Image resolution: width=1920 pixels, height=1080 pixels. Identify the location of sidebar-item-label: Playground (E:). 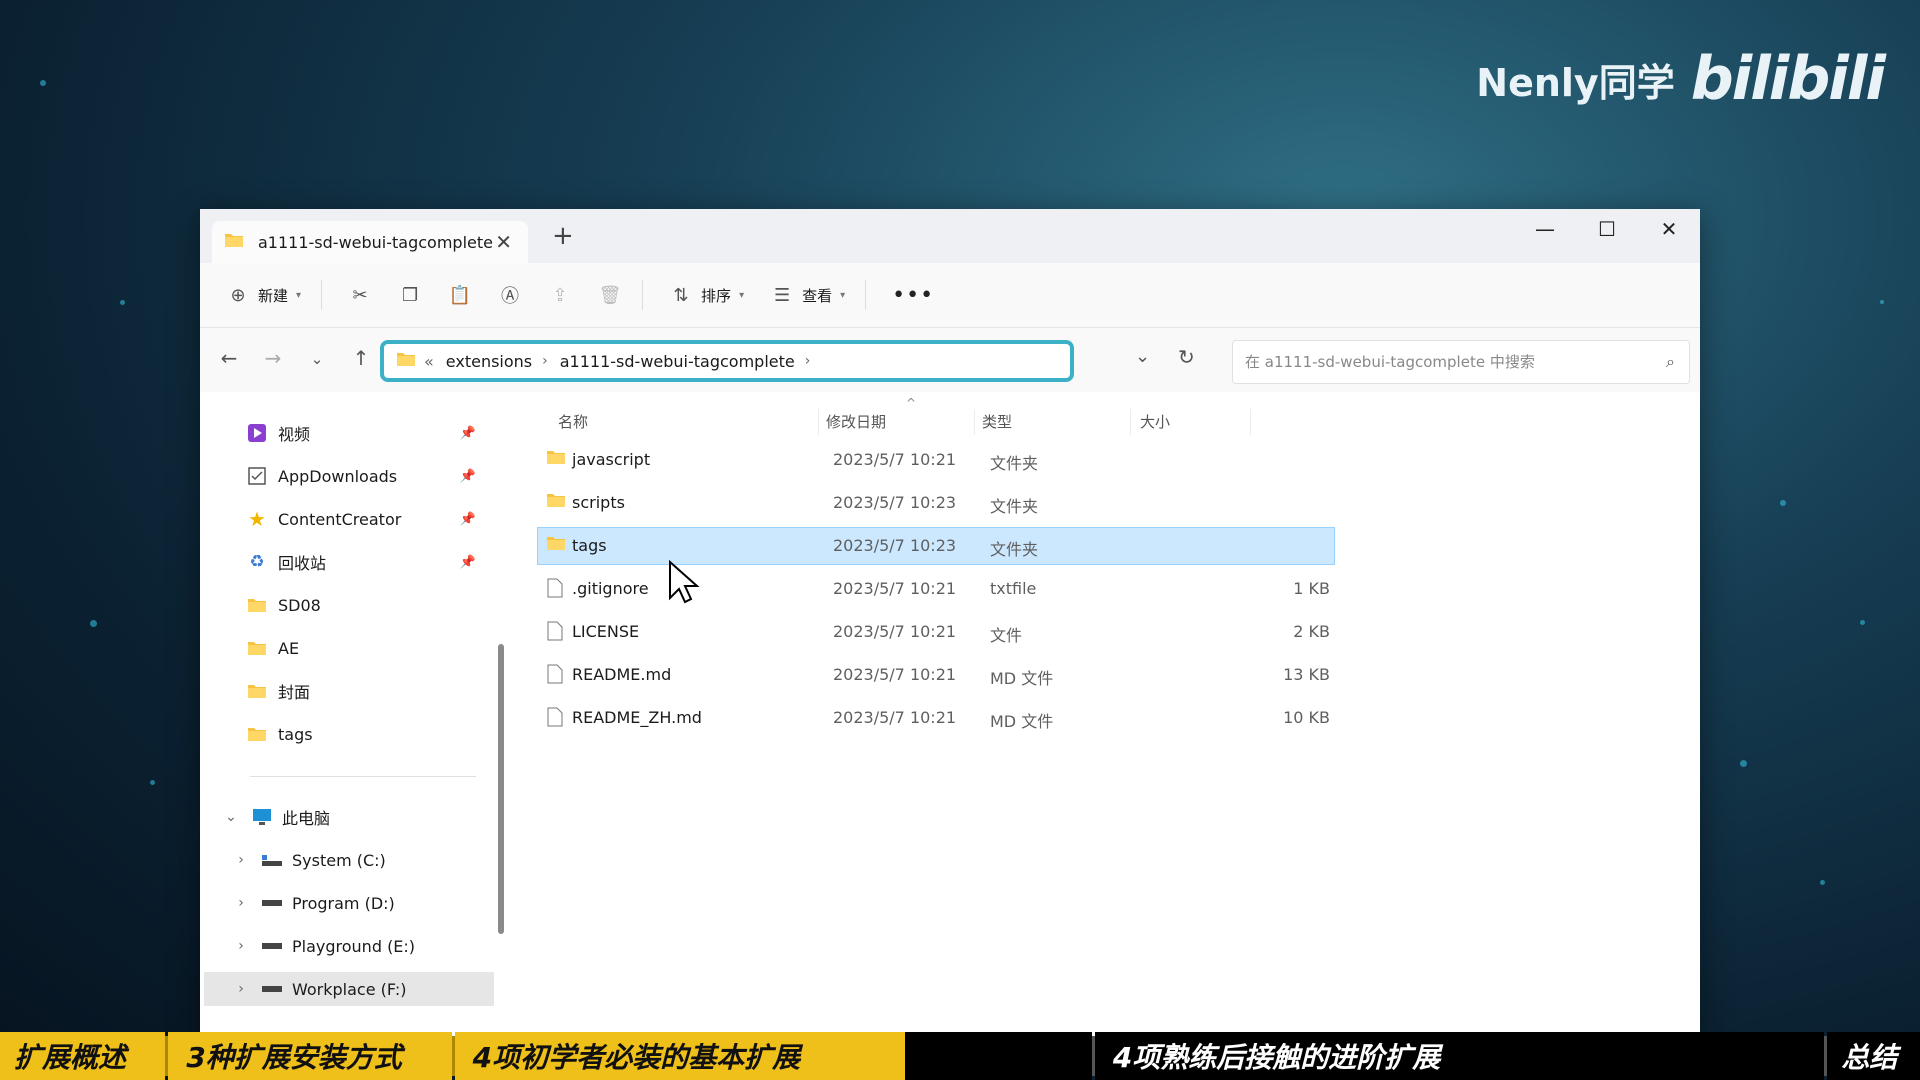
(354, 946).